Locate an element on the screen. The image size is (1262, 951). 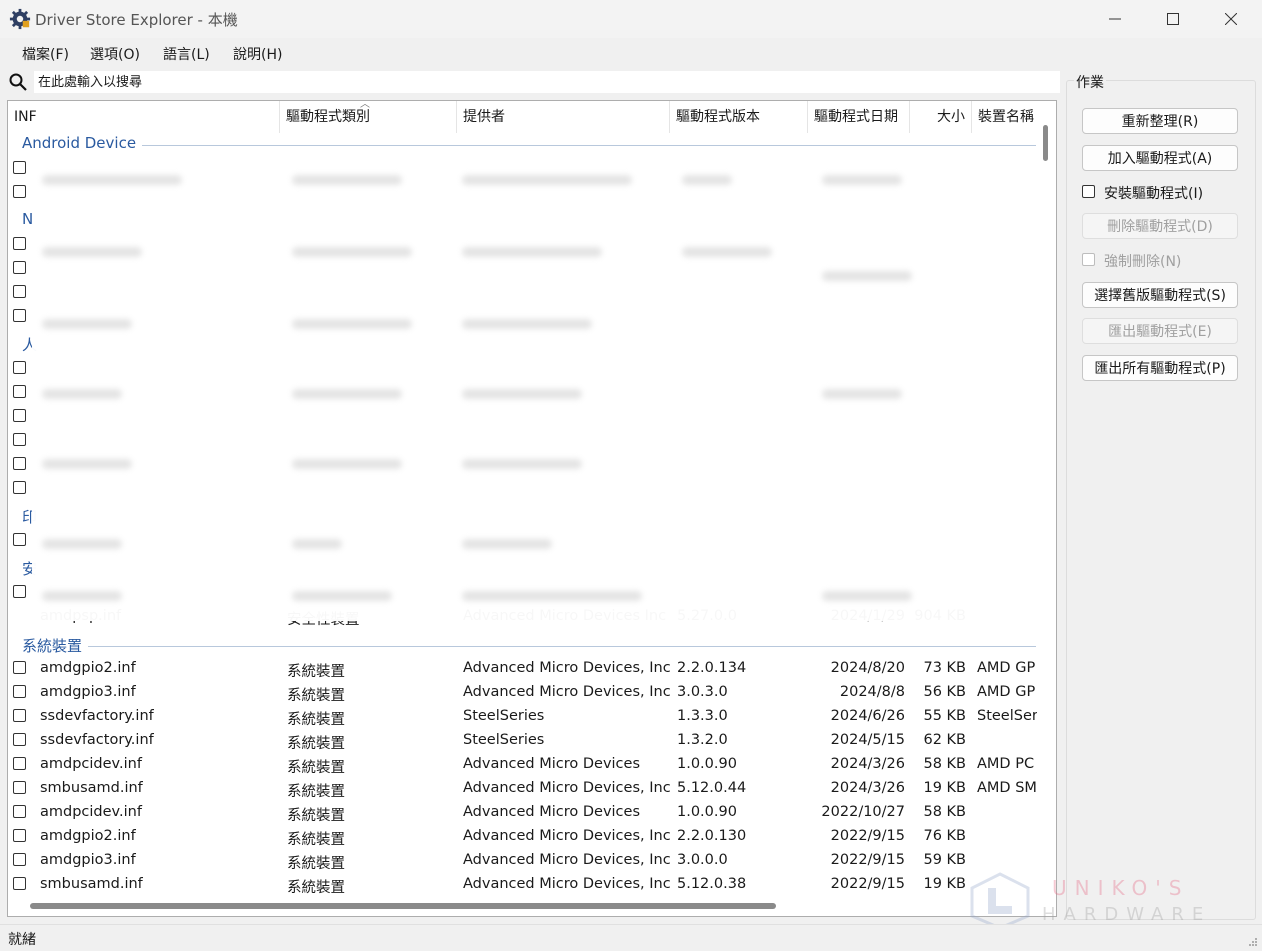
install-driver-checkbox is located at coordinates (1088, 191).